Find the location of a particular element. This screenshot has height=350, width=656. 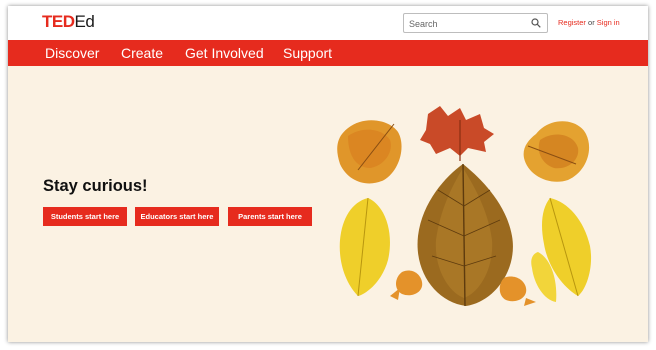

nav-item-create: Create is located at coordinates (142, 53).